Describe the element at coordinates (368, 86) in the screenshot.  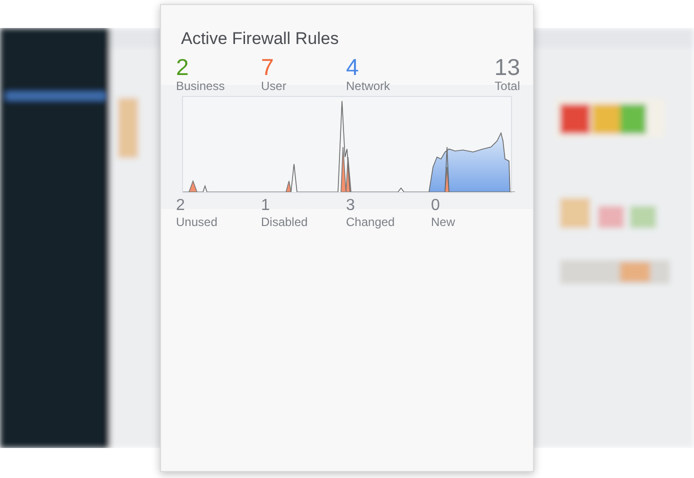
I see `stat-label: Network` at that location.